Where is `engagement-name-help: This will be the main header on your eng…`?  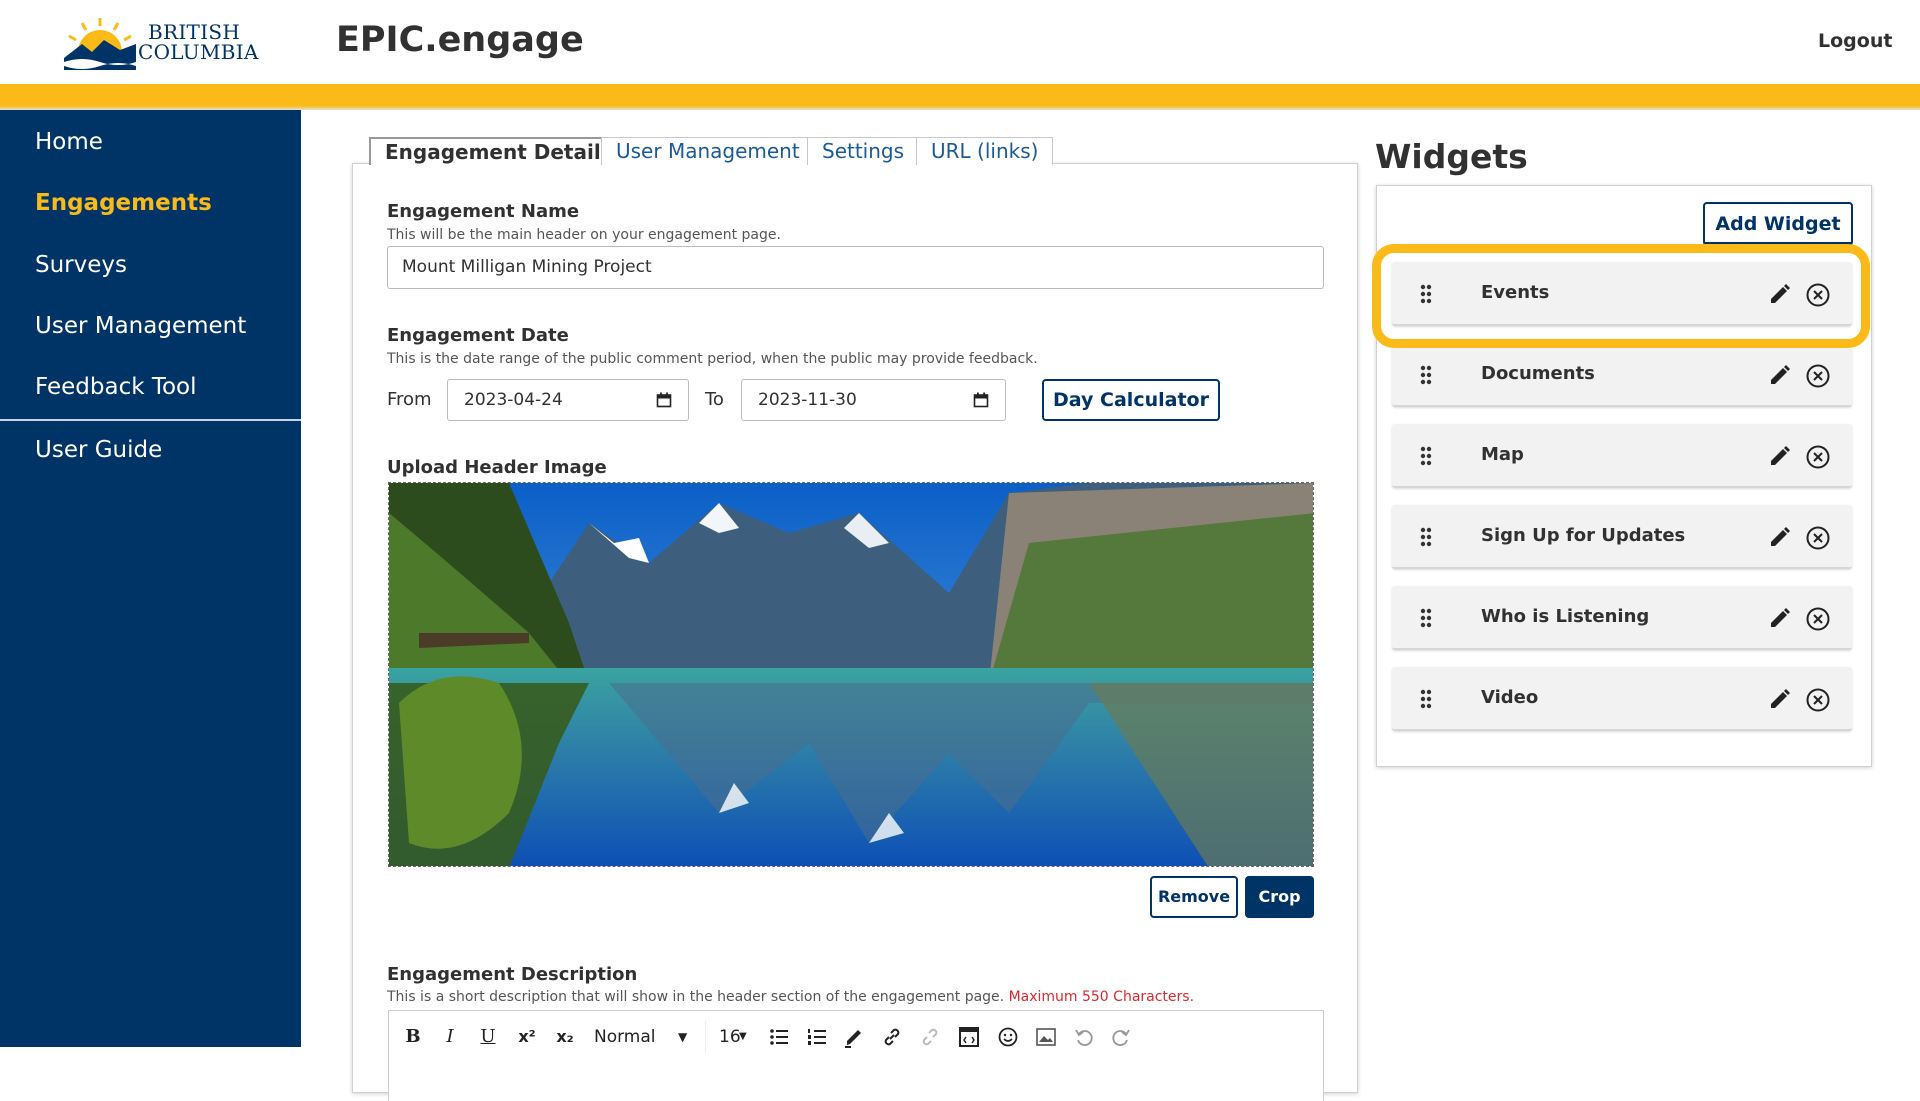
engagement-name-help: This will be the main header on your eng… is located at coordinates (584, 235).